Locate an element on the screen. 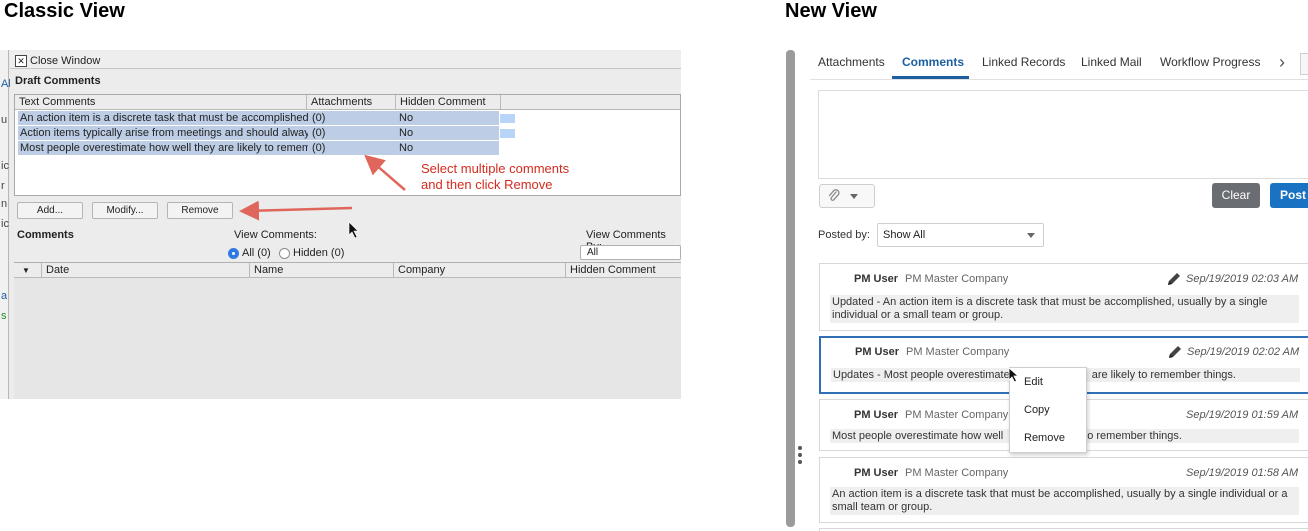 This screenshot has height=531, width=1308. annotation-arrows is located at coordinates (322, 196).